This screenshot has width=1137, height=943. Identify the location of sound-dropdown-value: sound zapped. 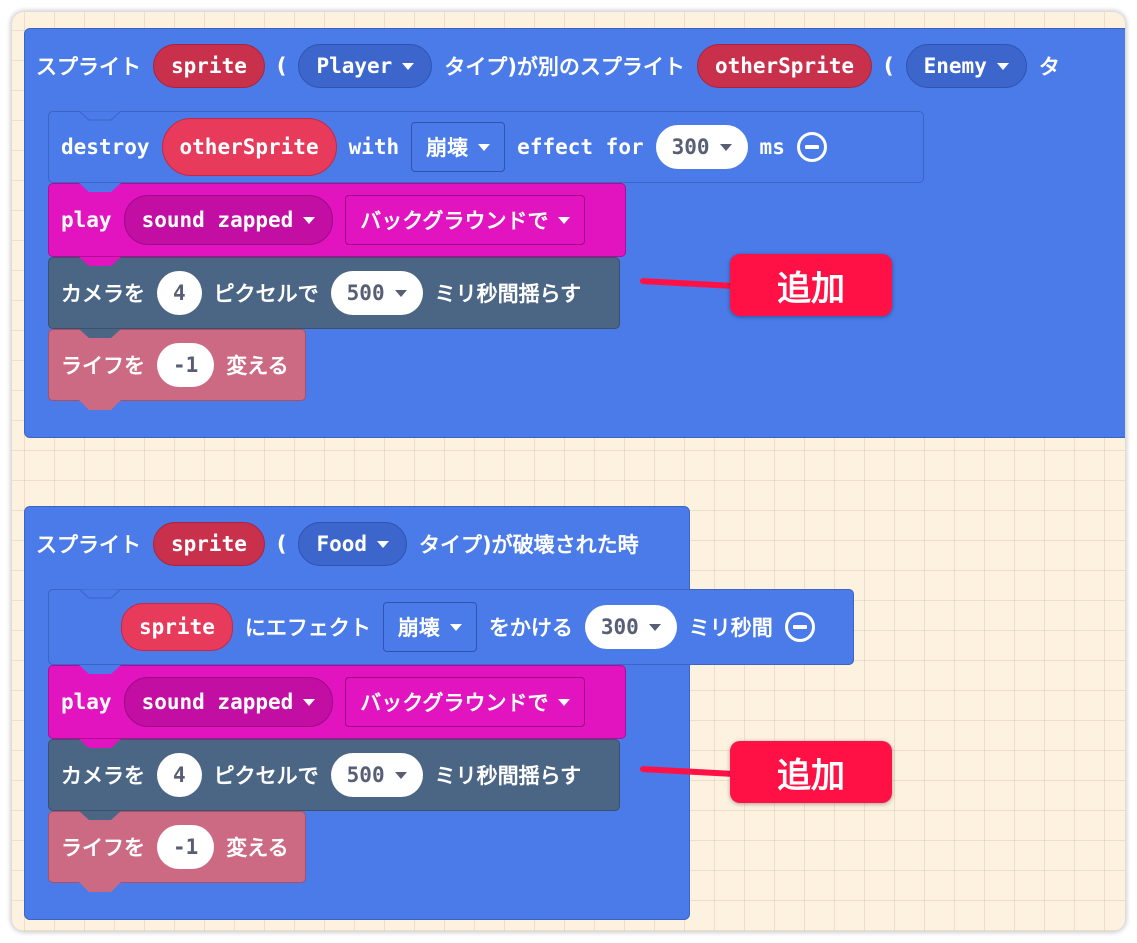
(217, 220).